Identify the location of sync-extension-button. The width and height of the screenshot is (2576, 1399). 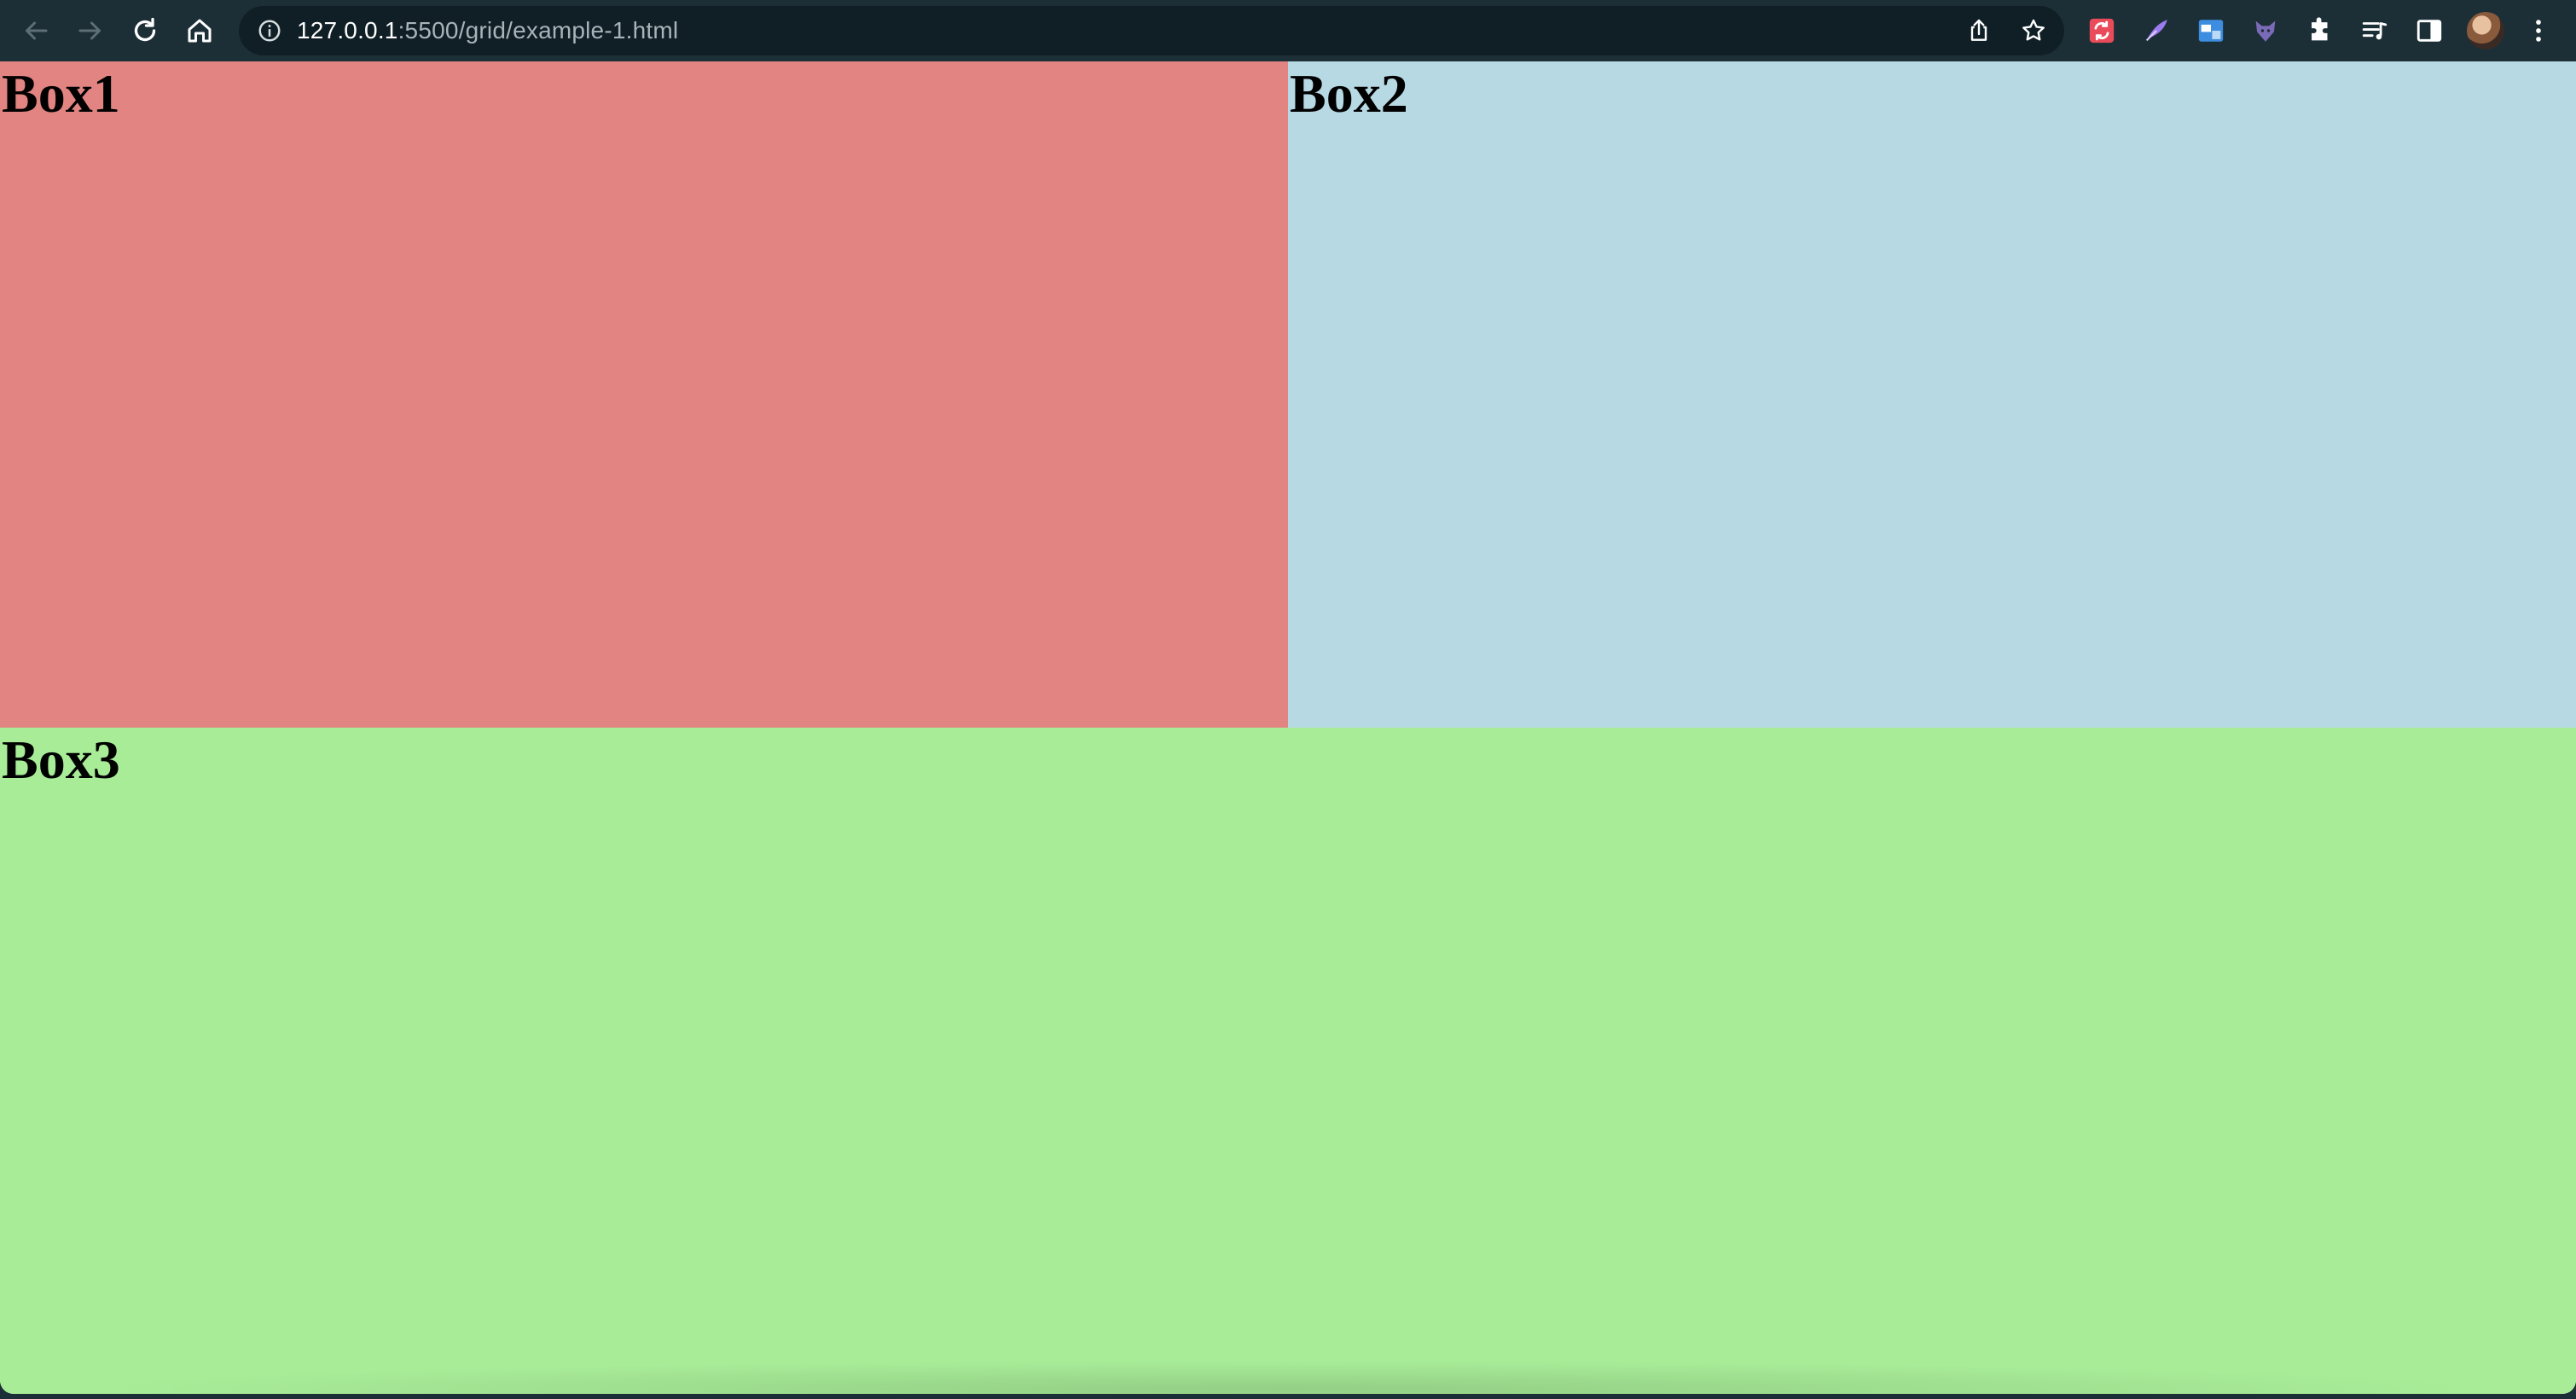
(2102, 31).